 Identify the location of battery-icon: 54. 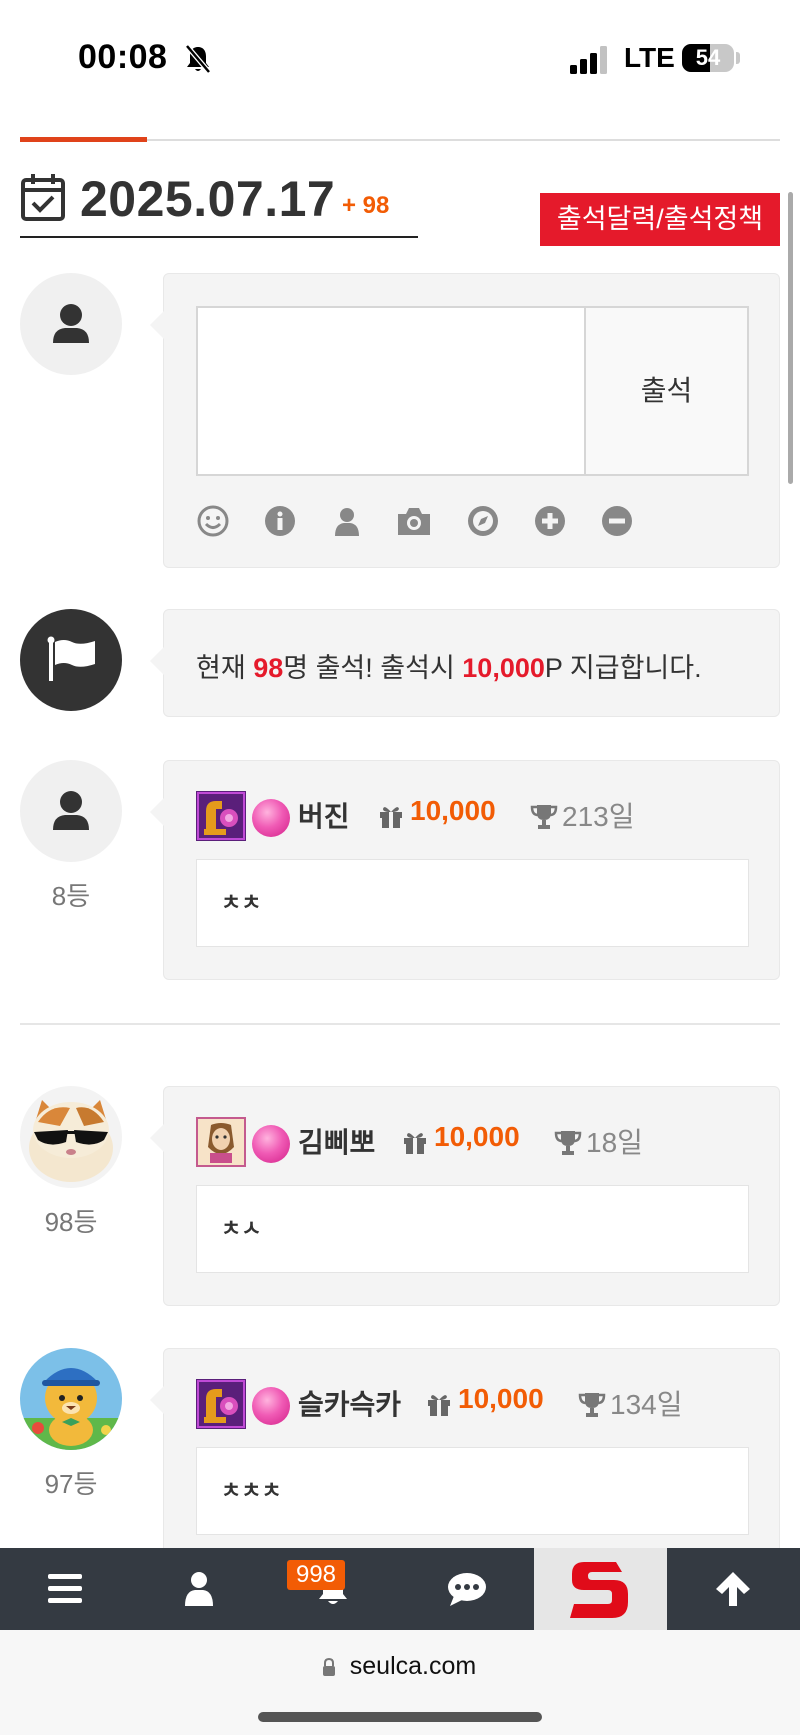
(708, 58).